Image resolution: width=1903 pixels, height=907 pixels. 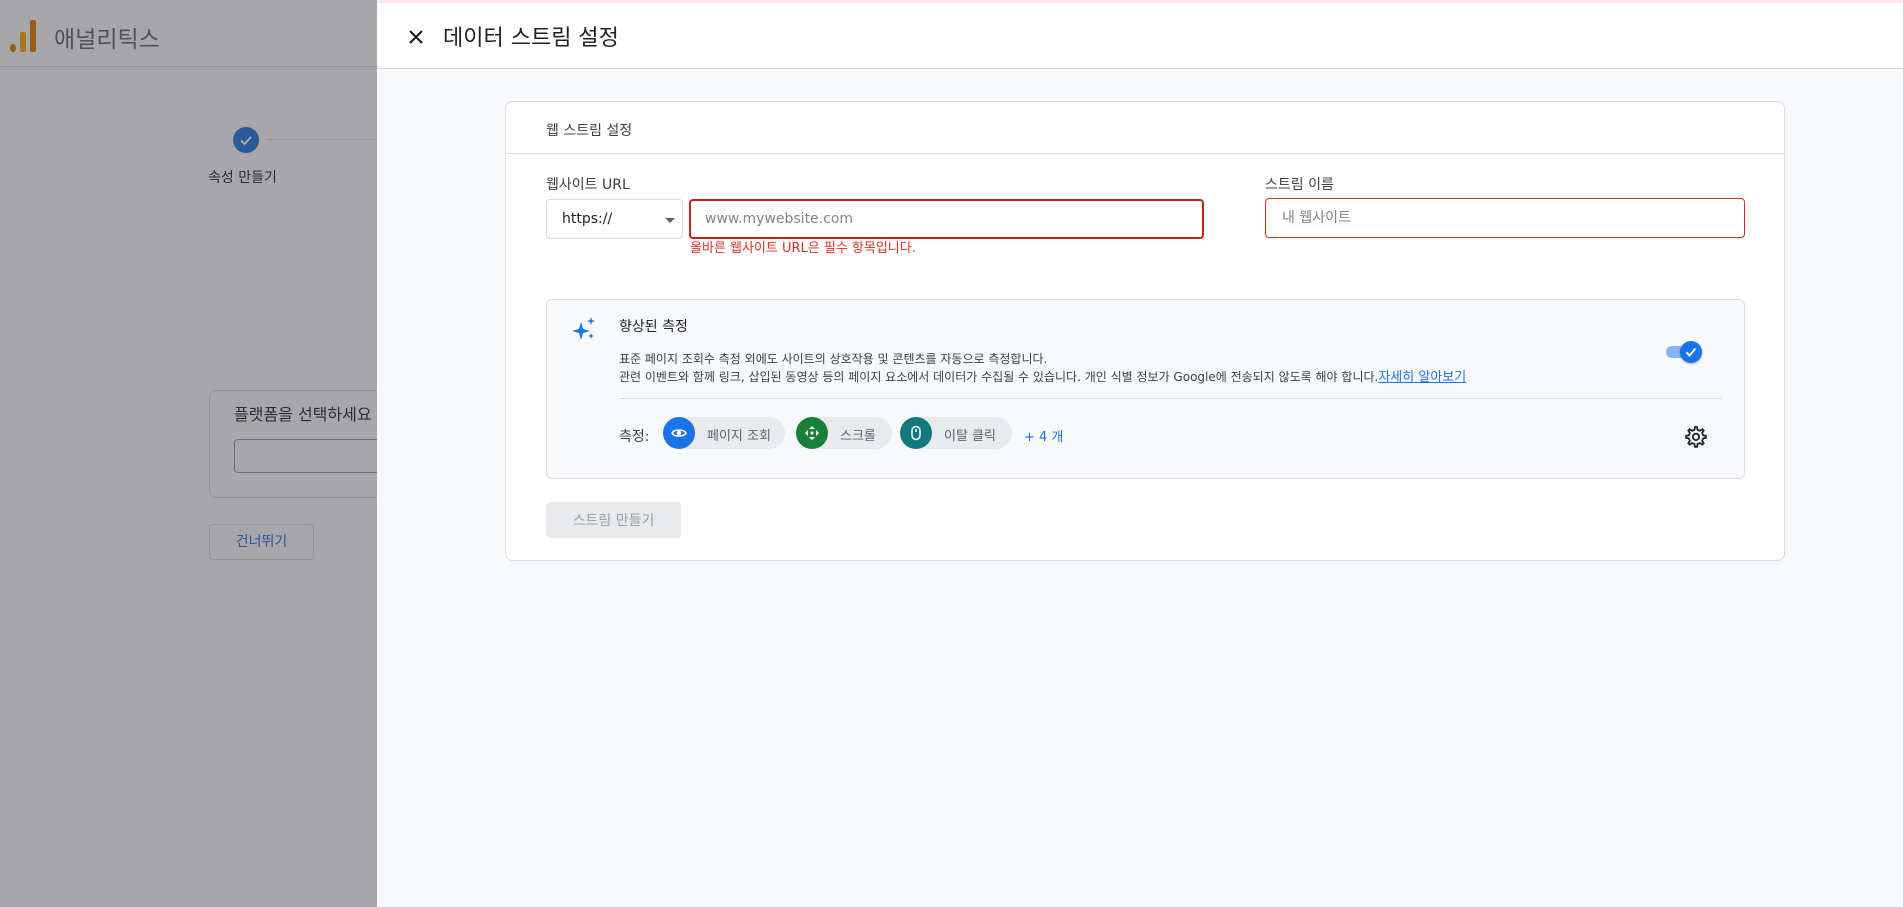 I want to click on more-measurements-link: + 4 개, so click(x=1043, y=435).